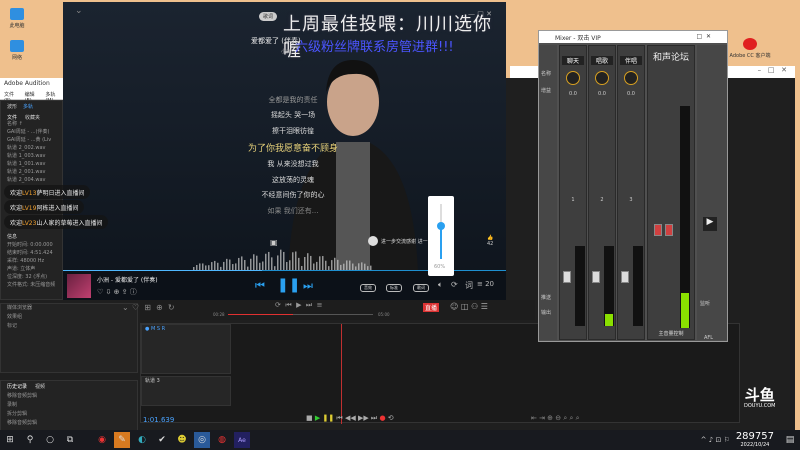 The image size is (800, 450). Describe the element at coordinates (703, 37) in the screenshot. I see `window-controls: □ ✕` at that location.